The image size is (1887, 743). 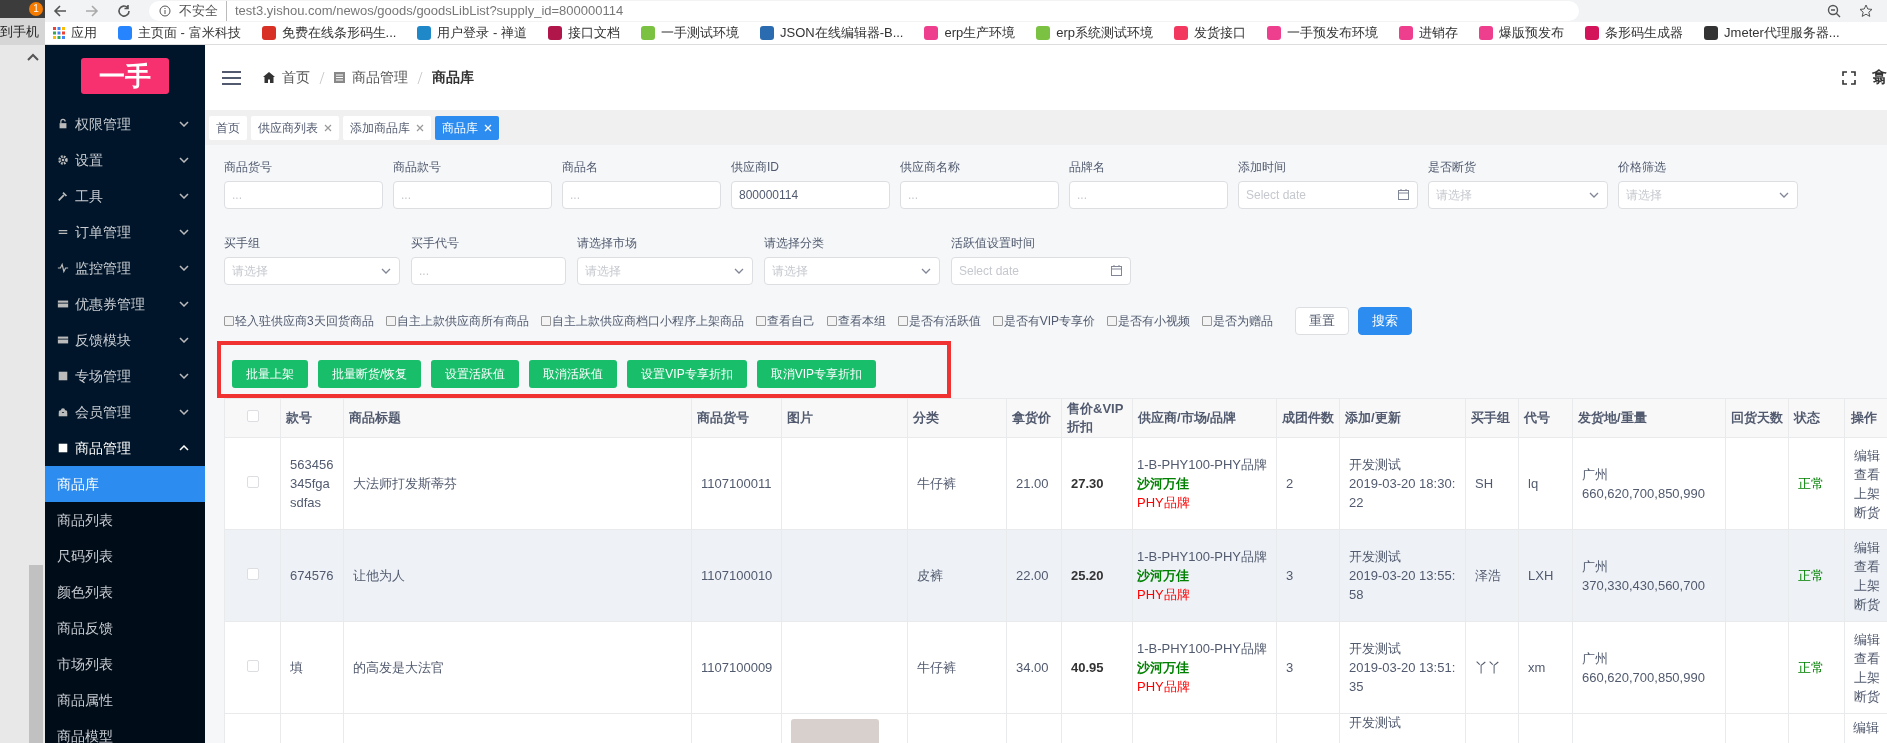 I want to click on submenu-item: 颜色列表, so click(x=125, y=592).